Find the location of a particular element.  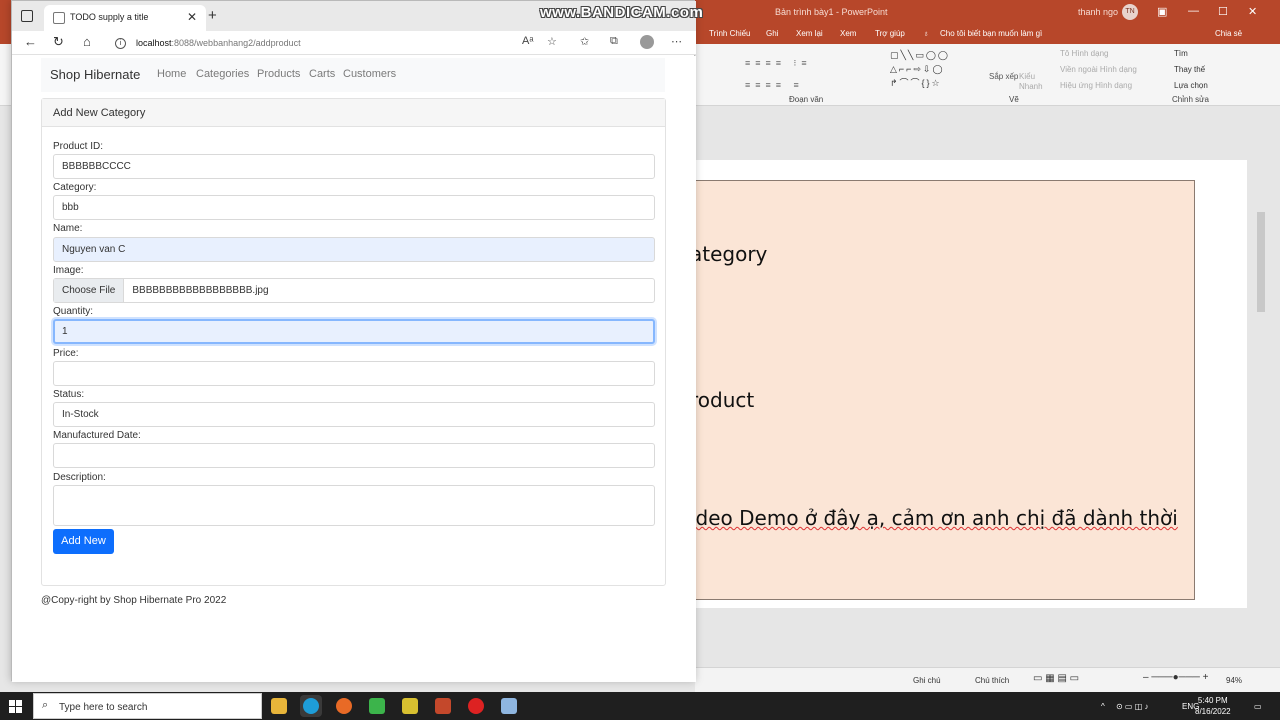

quantity-label: Quantity: is located at coordinates (73, 311).